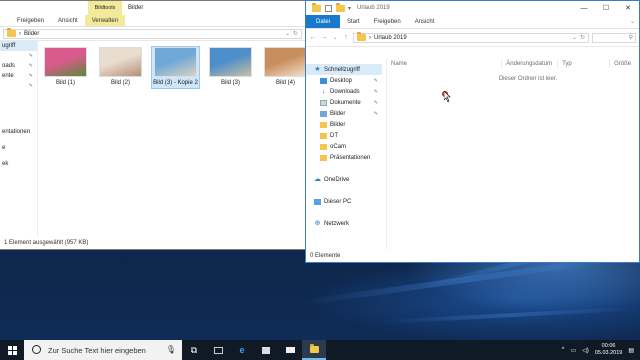 The width and height of the screenshot is (640, 360). I want to click on new-folder-icon, so click(340, 7).